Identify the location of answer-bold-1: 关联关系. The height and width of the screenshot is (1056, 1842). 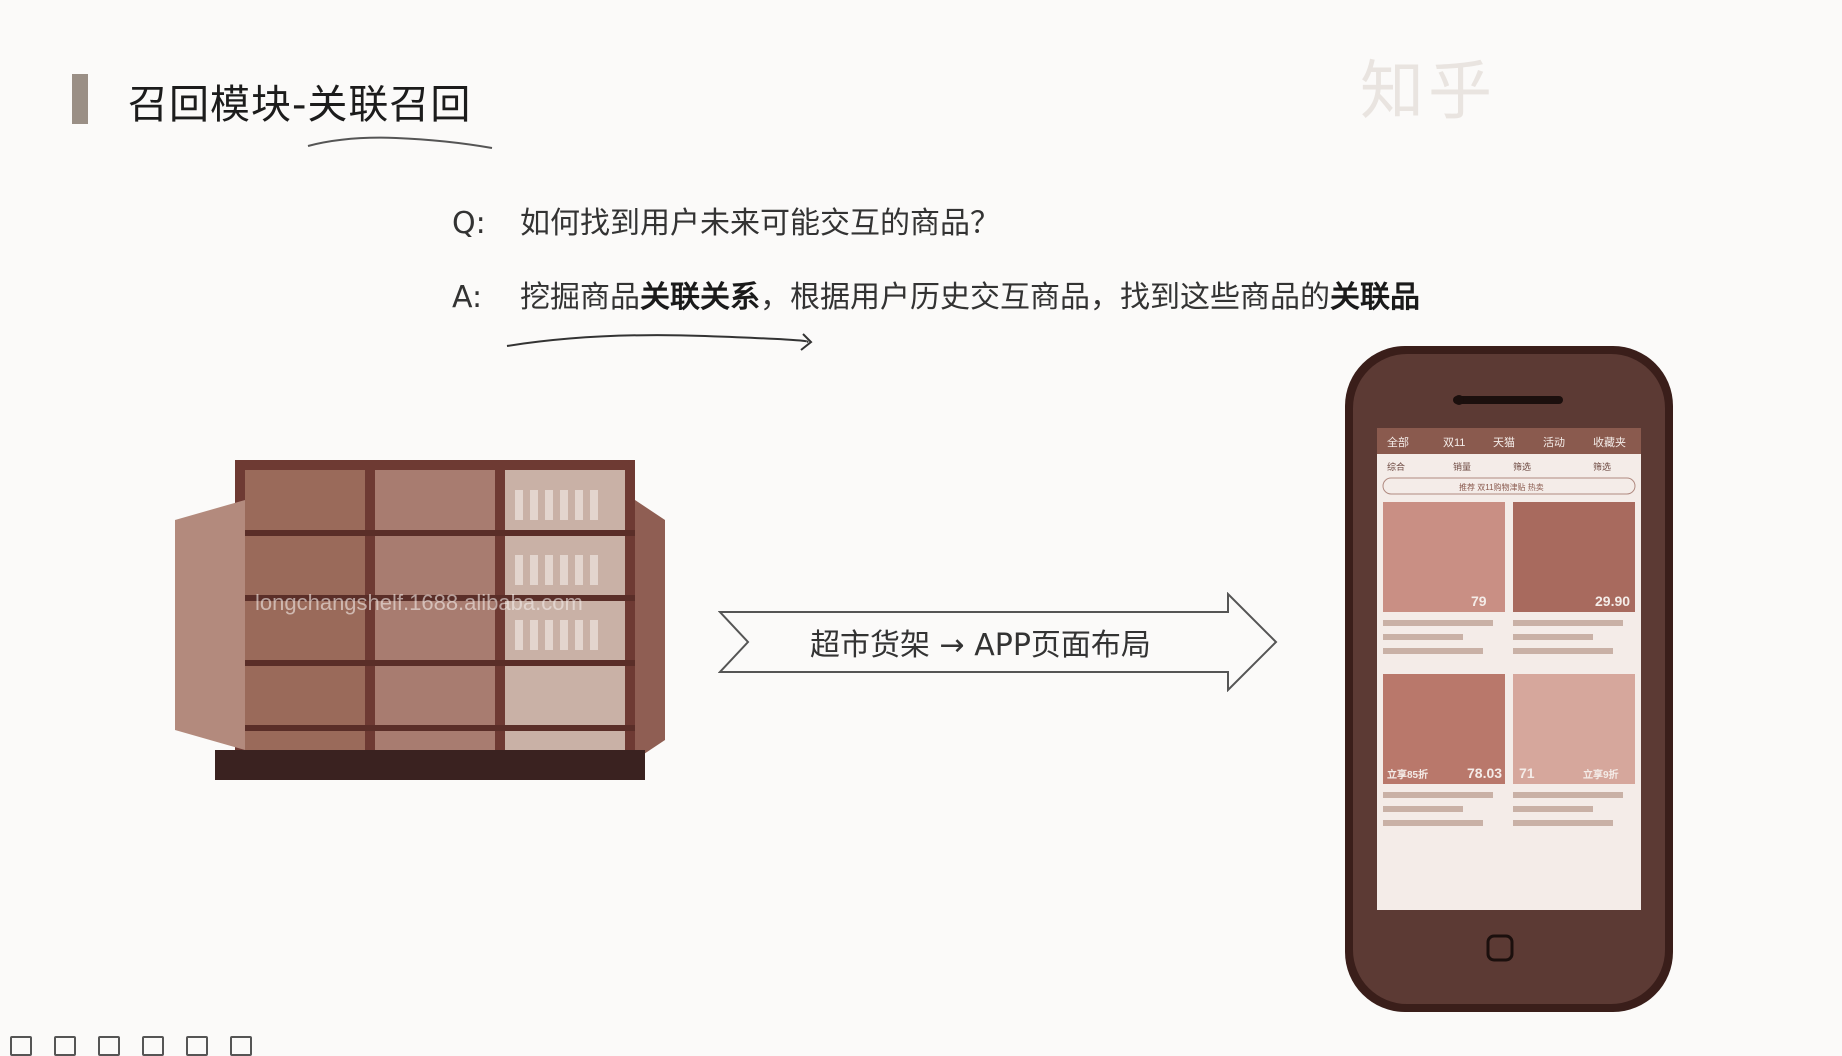
(700, 297).